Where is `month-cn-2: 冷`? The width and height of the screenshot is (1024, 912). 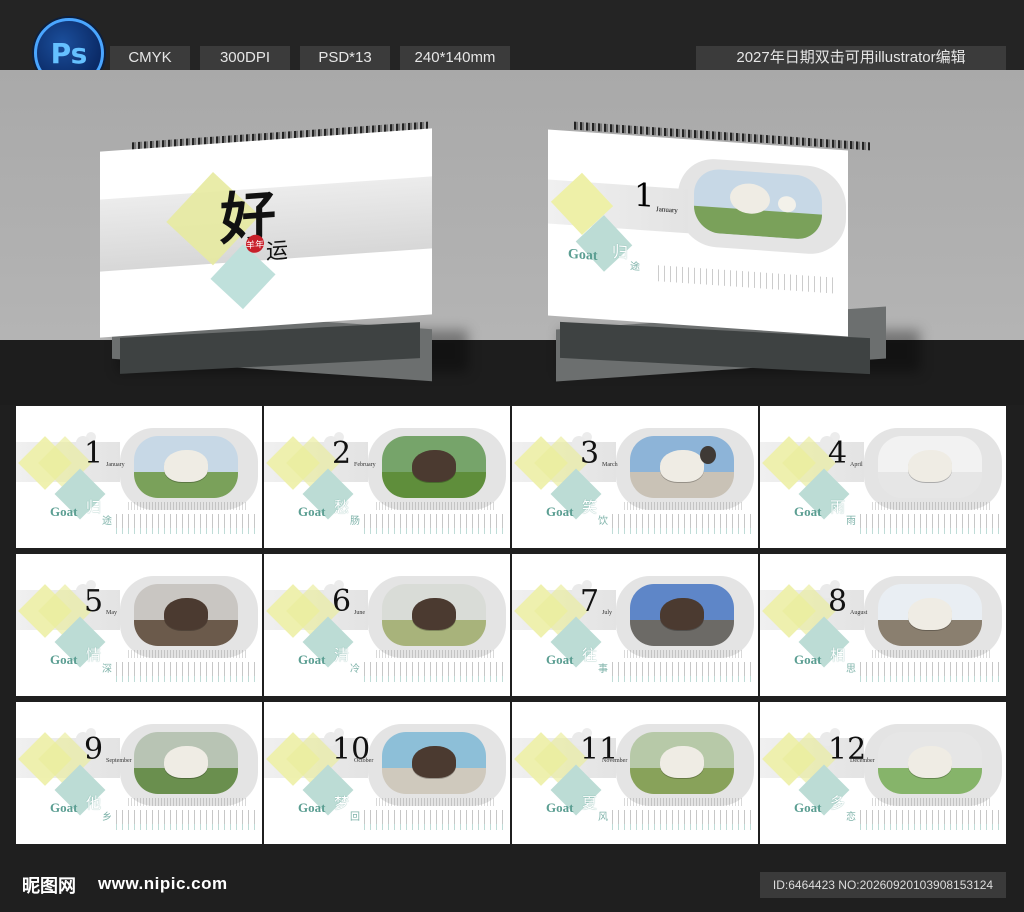
month-cn-2: 冷 is located at coordinates (355, 669).